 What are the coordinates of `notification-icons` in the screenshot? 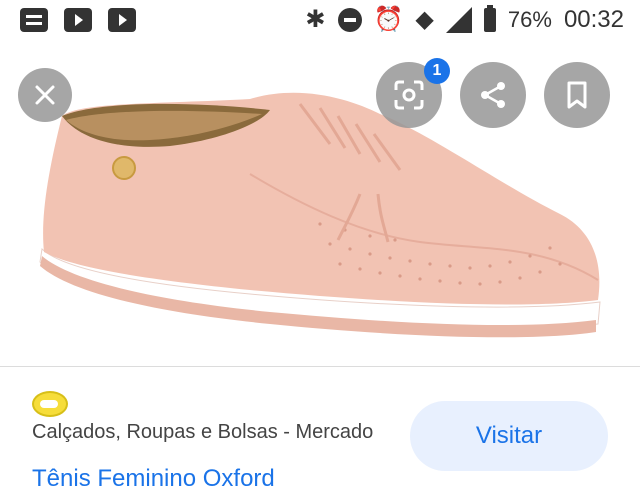 It's located at (78, 20).